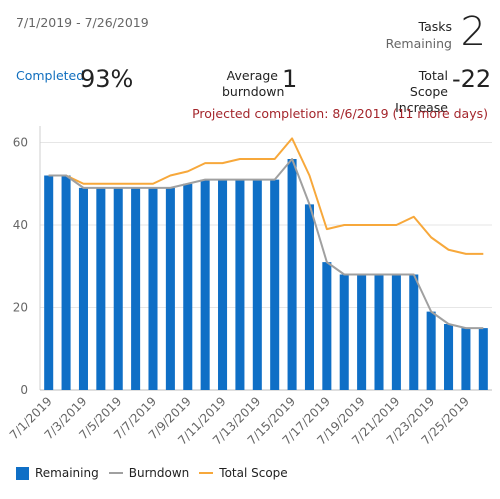  Describe the element at coordinates (20, 308) in the screenshot. I see `y-tick-label: 20` at that location.